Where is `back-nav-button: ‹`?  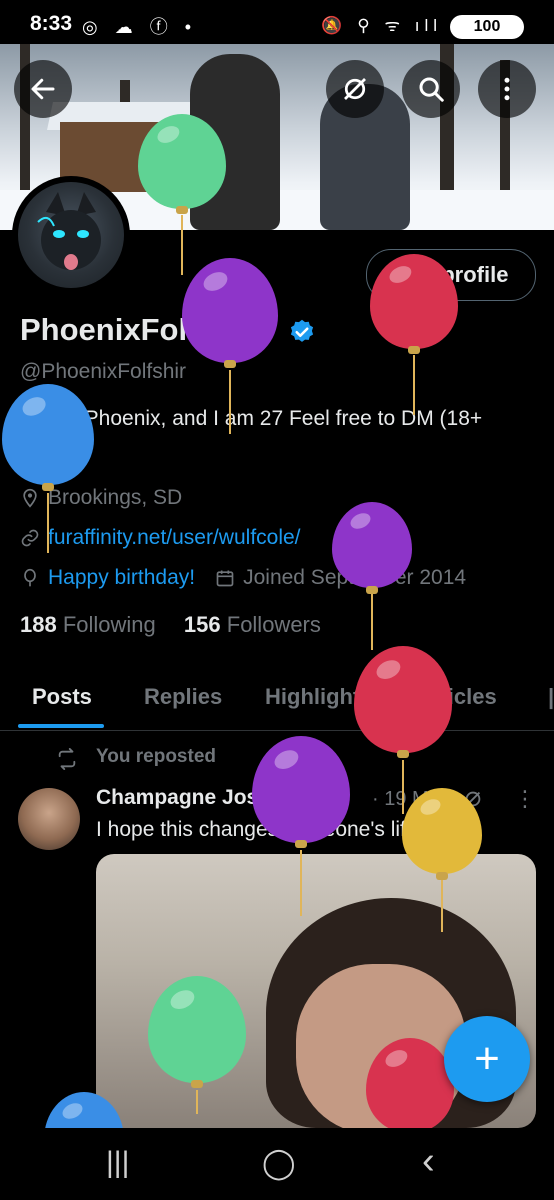 back-nav-button: ‹ is located at coordinates (428, 1161).